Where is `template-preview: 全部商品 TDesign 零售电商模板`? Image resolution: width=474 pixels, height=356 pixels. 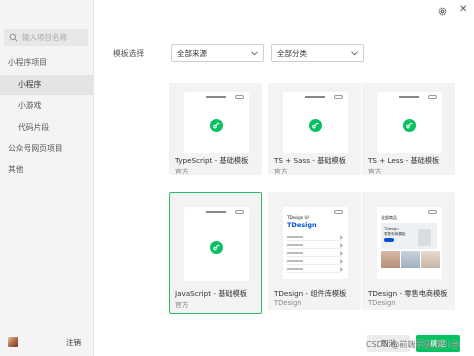 template-preview: 全部商品 TDesign 零售电商模板 is located at coordinates (408, 236).